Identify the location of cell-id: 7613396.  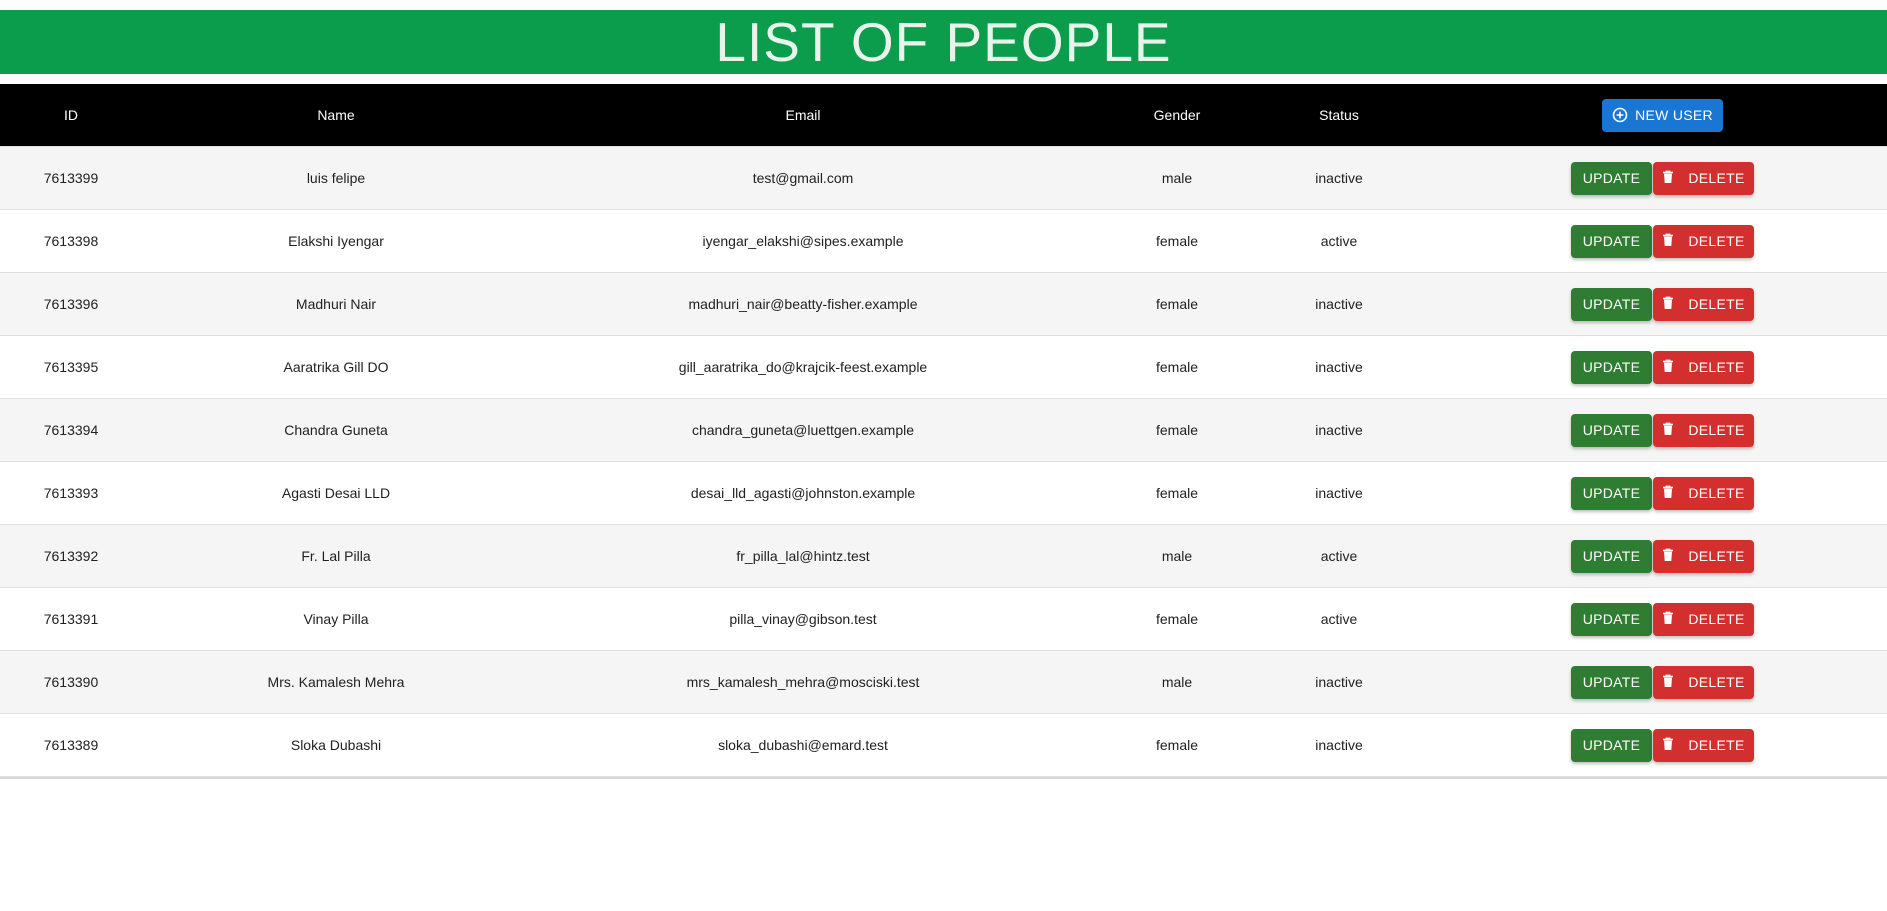
(71, 304).